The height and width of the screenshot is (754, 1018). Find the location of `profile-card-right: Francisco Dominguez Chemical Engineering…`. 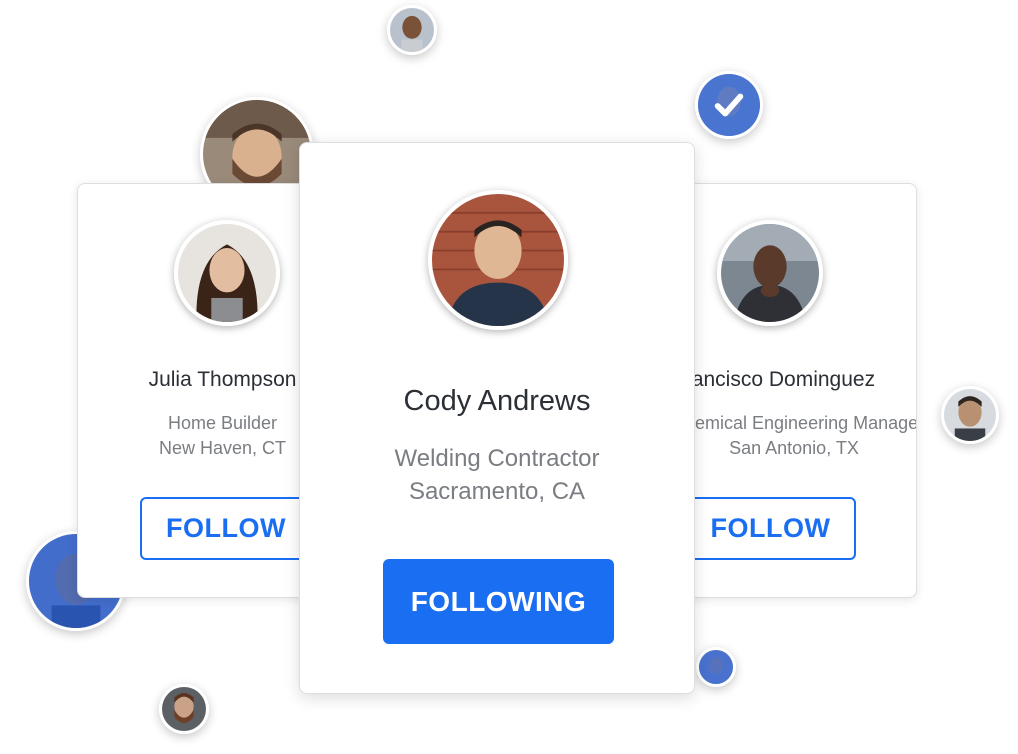

profile-card-right: Francisco Dominguez Chemical Engineering… is located at coordinates (794, 390).